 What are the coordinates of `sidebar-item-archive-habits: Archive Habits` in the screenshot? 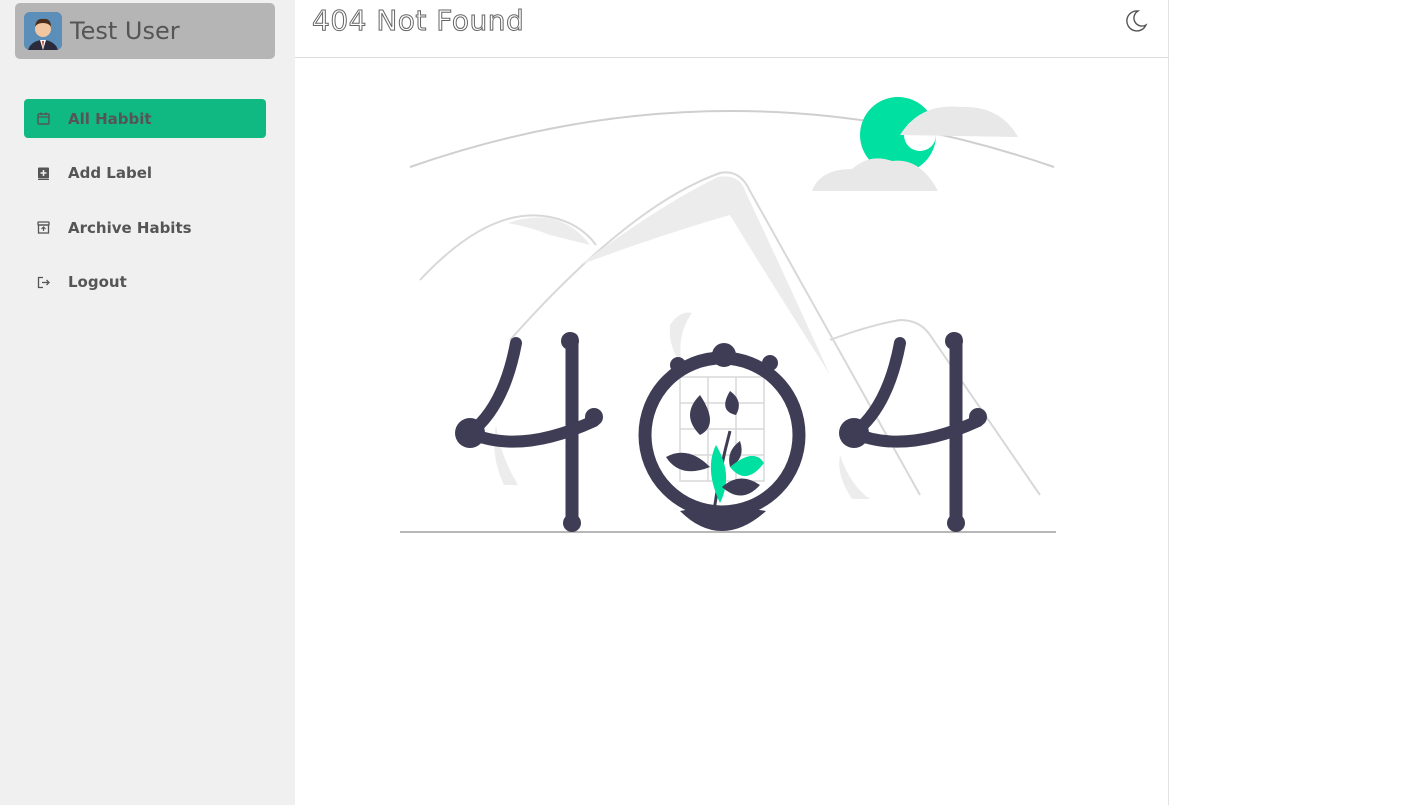 It's located at (145, 227).